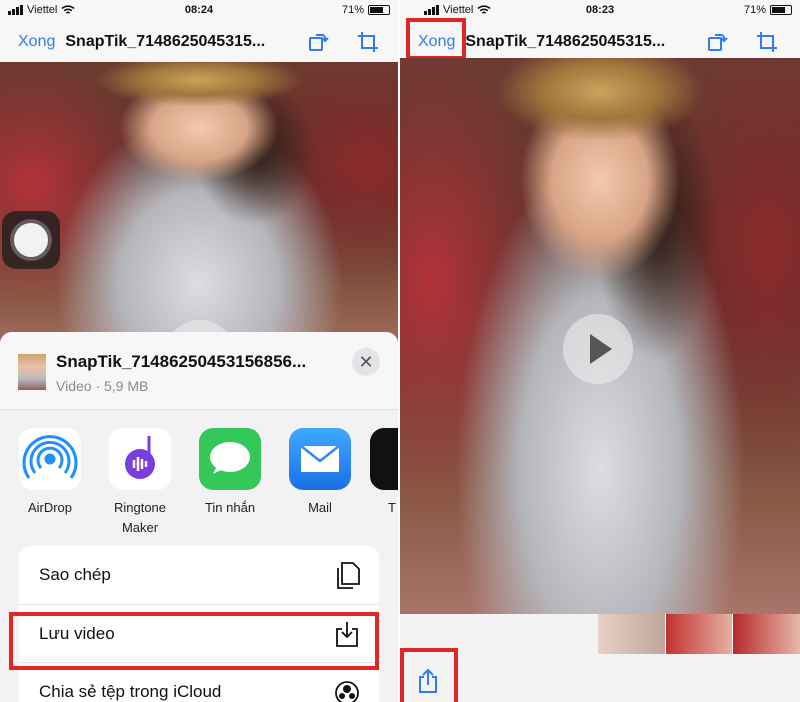  I want to click on share-app-tiktok: T, so click(384, 473).